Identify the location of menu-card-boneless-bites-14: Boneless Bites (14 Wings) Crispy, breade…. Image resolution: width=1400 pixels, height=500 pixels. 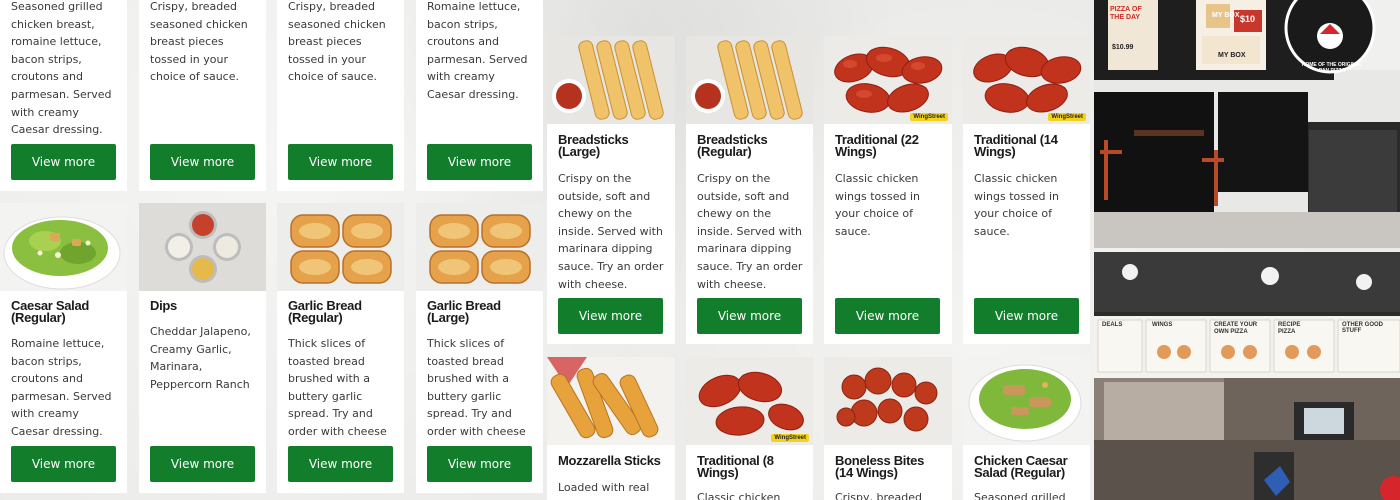
(888, 428).